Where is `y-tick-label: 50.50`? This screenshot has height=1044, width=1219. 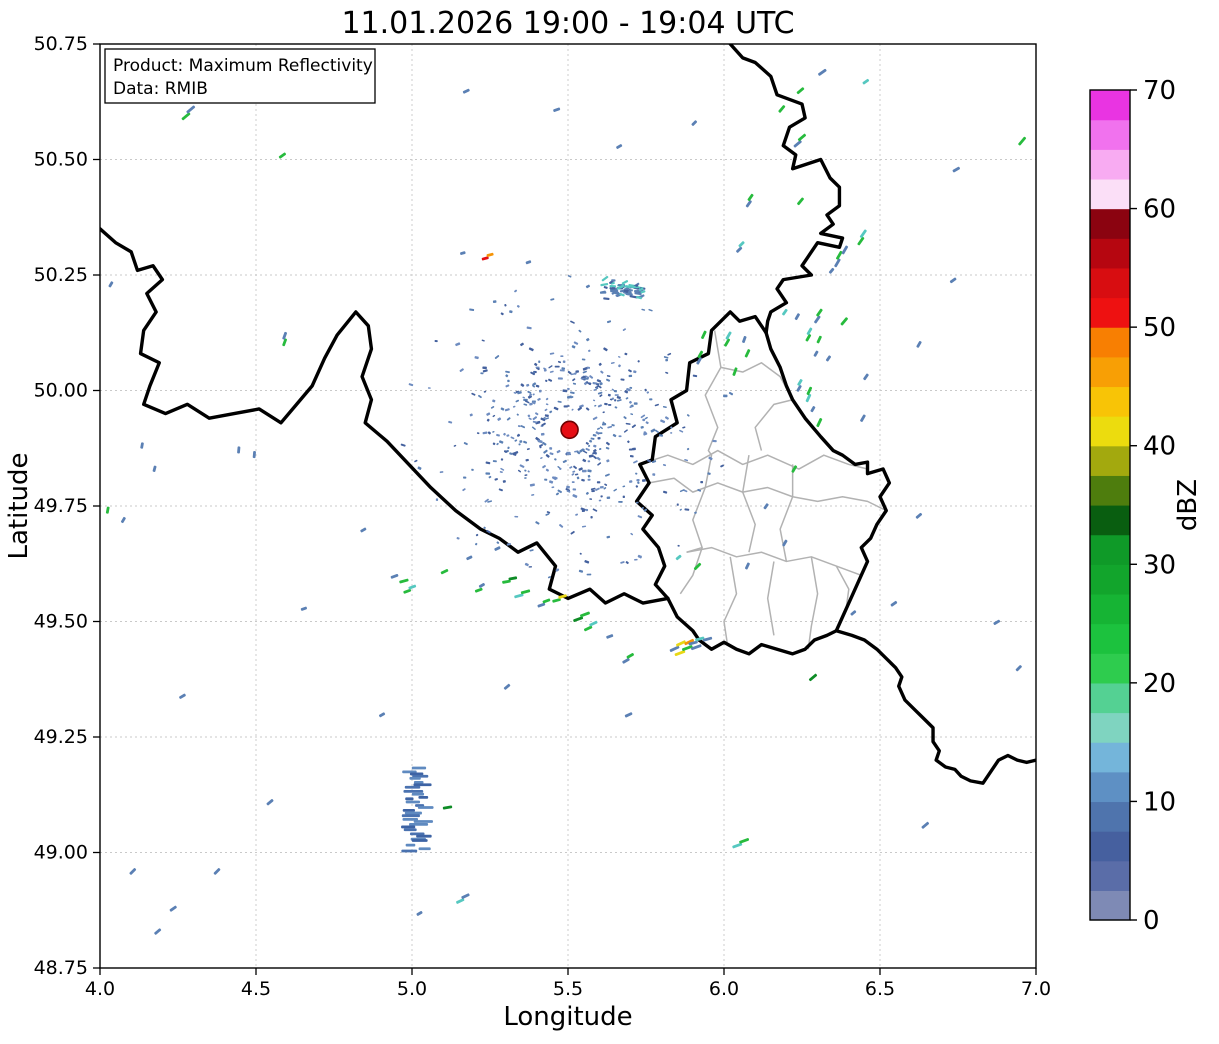
y-tick-label: 50.50 is located at coordinates (61, 160).